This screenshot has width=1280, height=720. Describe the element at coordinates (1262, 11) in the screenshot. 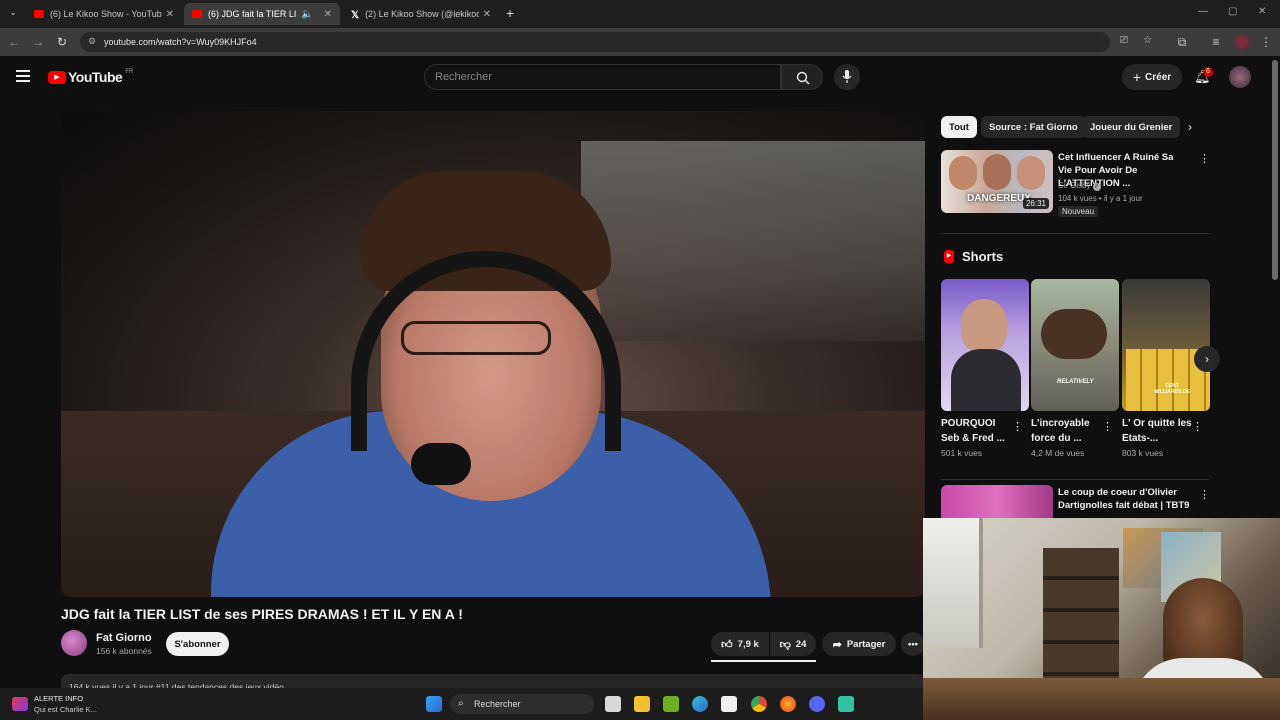

I see `close-window-icon: ✕` at that location.